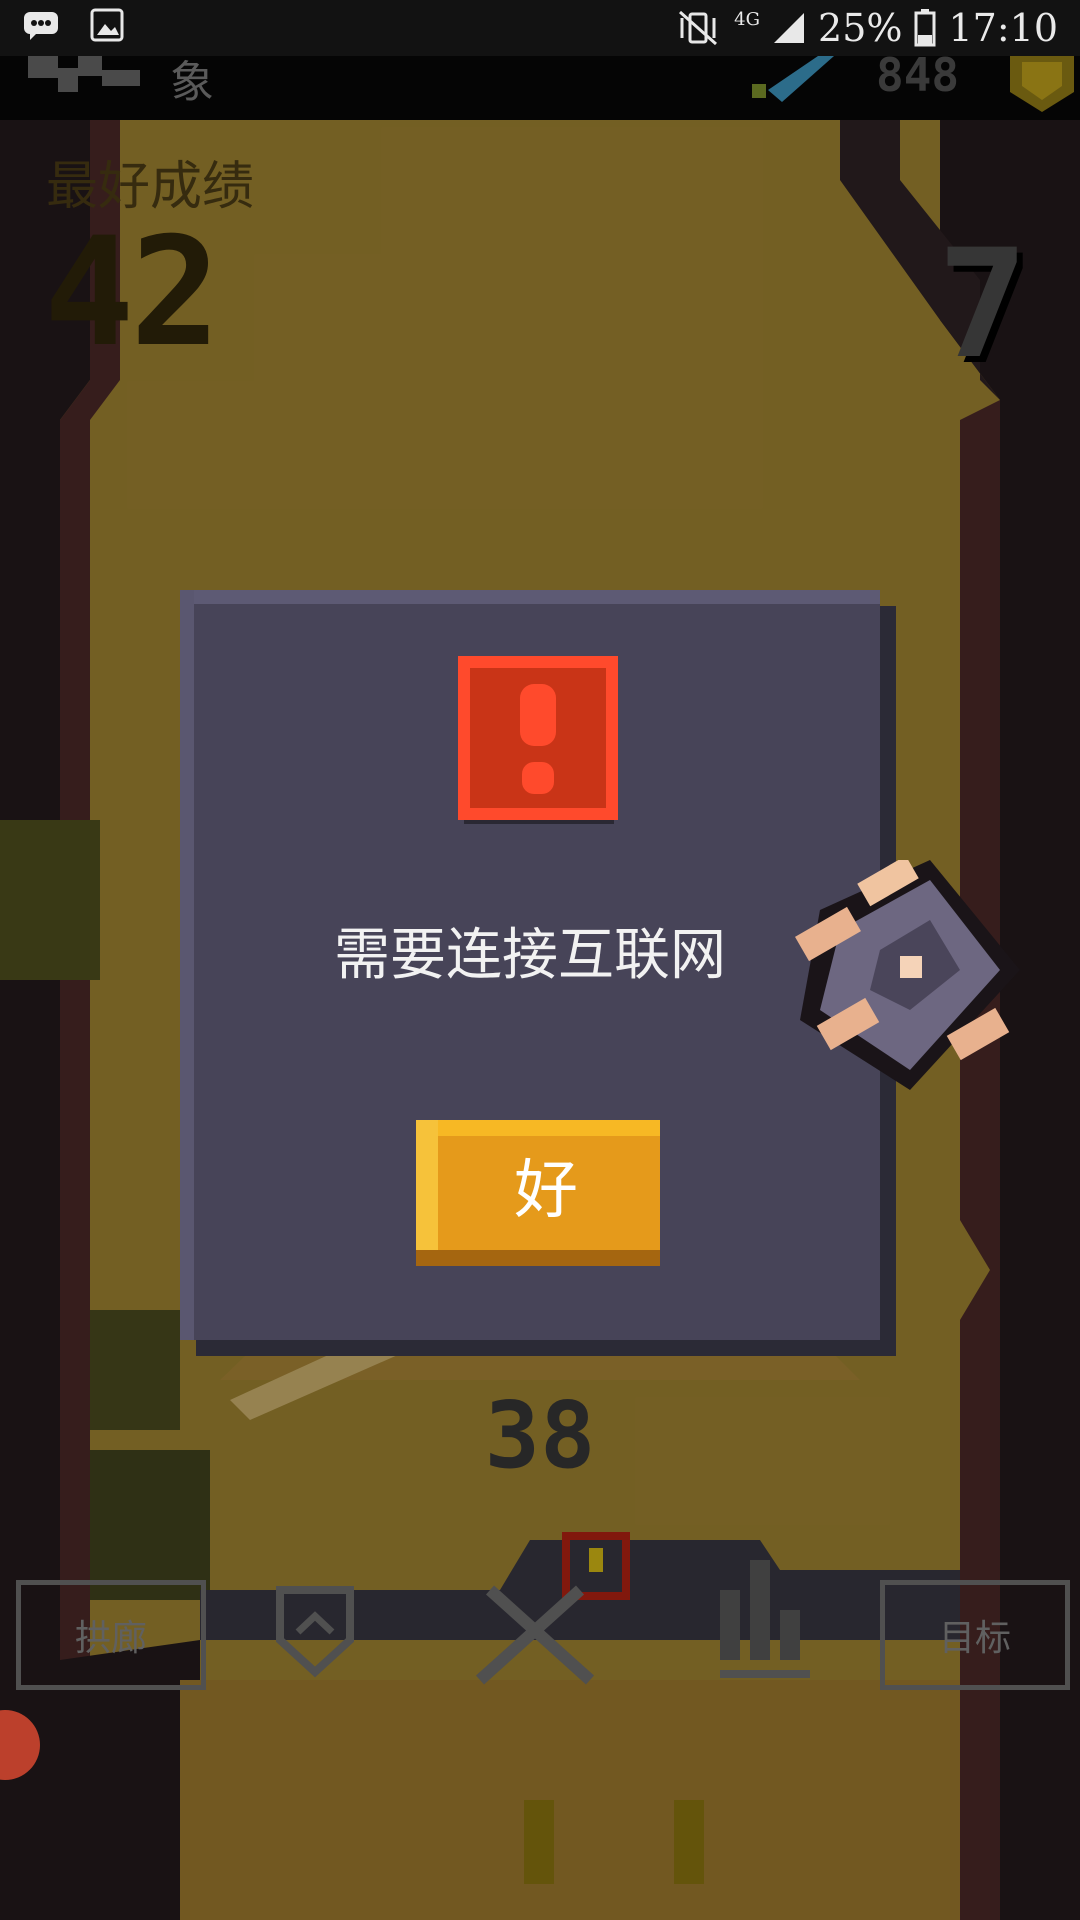 Image resolution: width=1080 pixels, height=1920 pixels. I want to click on chat-bubble-icon, so click(41, 26).